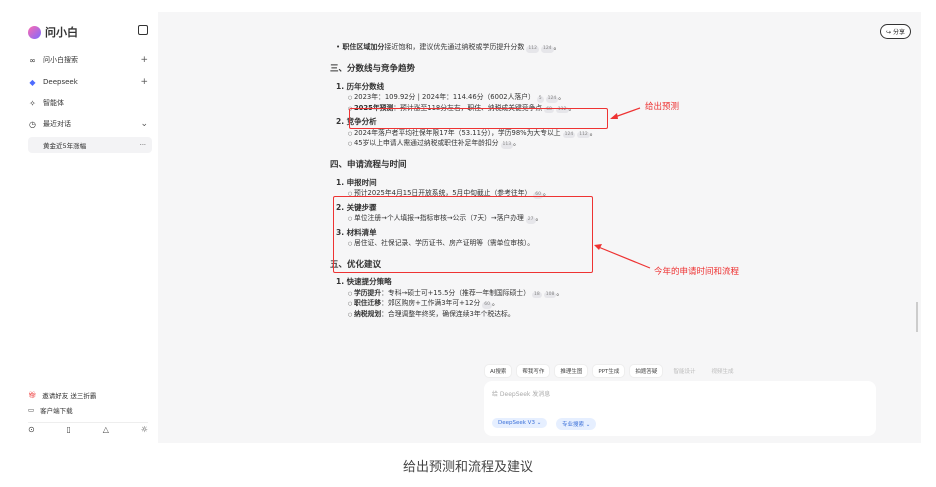 The image size is (936, 487). What do you see at coordinates (467, 467) in the screenshot?
I see `image-caption: 给出预测和流程及建议` at bounding box center [467, 467].